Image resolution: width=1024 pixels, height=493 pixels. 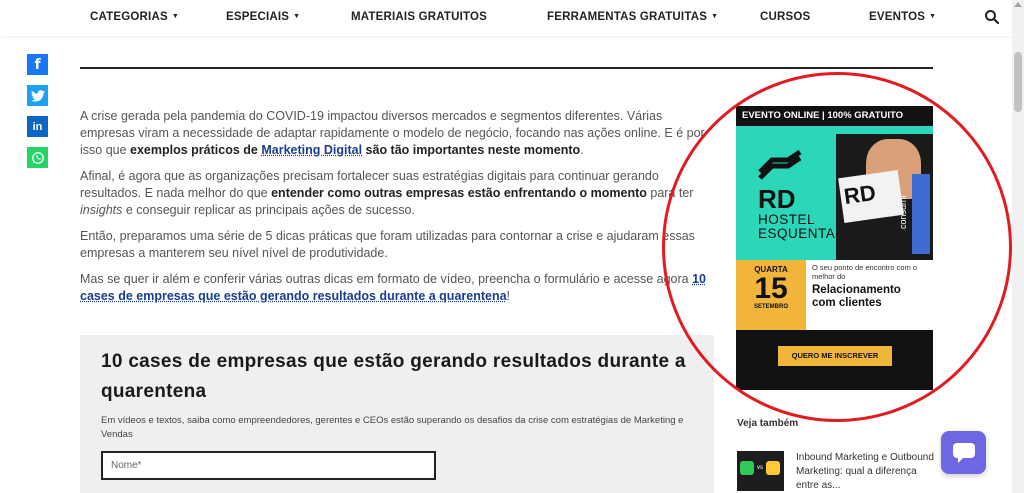 What do you see at coordinates (129, 17) in the screenshot?
I see `nav-label: CATEGORIAS` at bounding box center [129, 17].